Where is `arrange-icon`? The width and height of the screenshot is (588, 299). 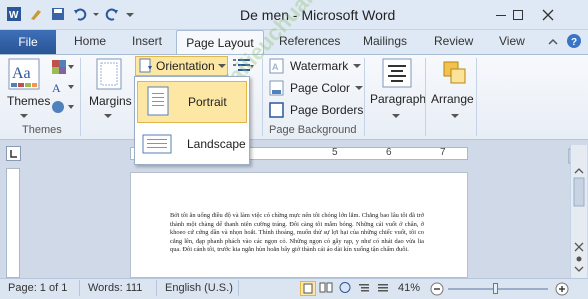
arrange-icon is located at coordinates (455, 74).